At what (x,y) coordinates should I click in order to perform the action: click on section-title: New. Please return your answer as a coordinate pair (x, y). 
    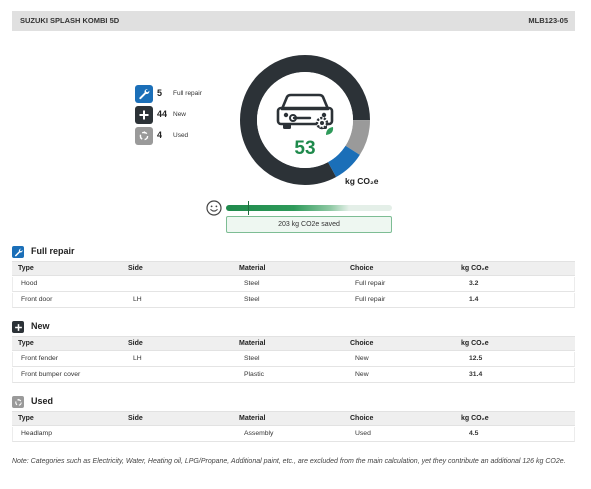
    Looking at the image, I should click on (40, 326).